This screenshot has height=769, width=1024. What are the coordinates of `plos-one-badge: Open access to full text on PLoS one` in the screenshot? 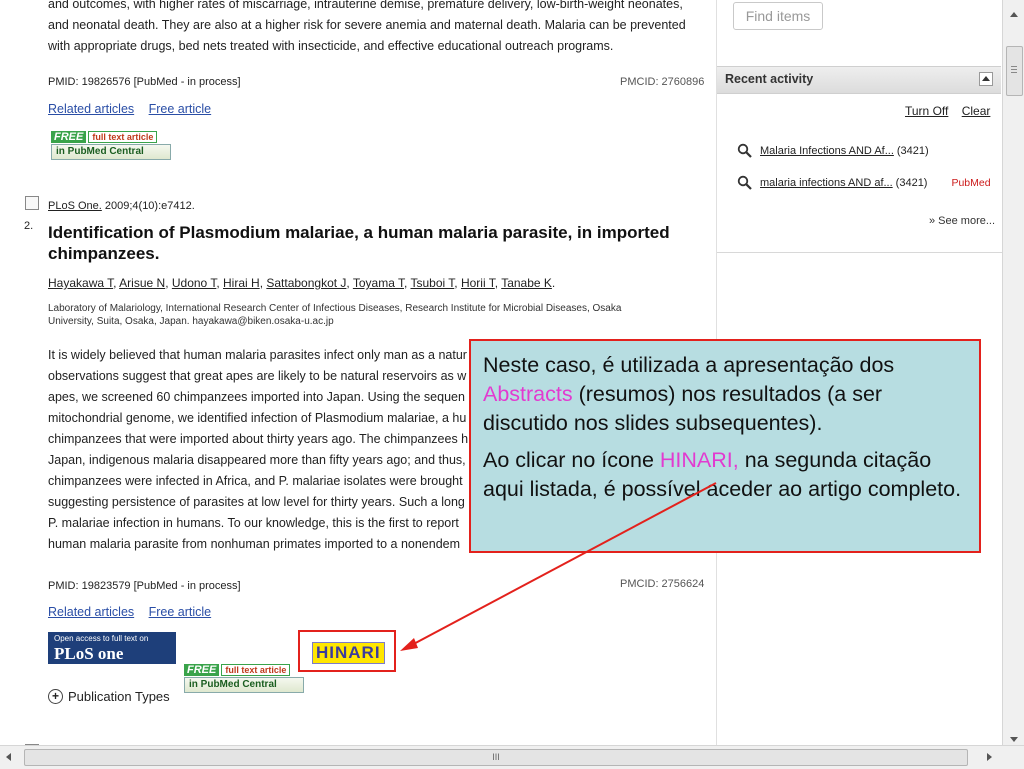 It's located at (112, 648).